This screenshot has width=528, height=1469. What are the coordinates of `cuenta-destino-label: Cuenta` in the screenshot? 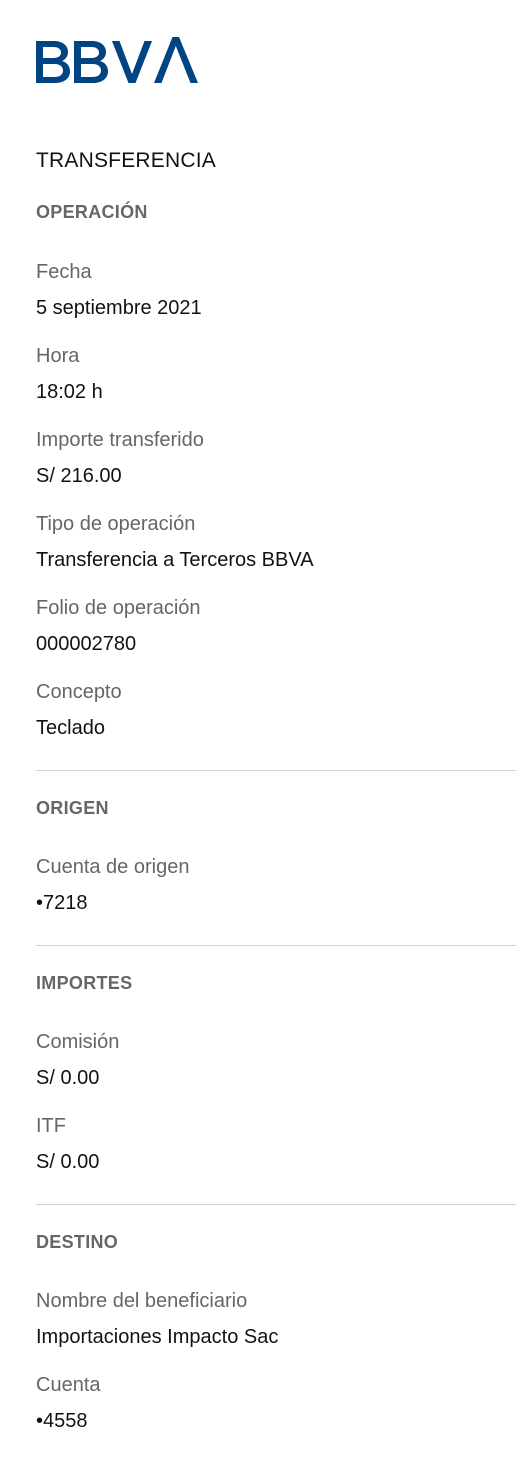 It's located at (68, 1385).